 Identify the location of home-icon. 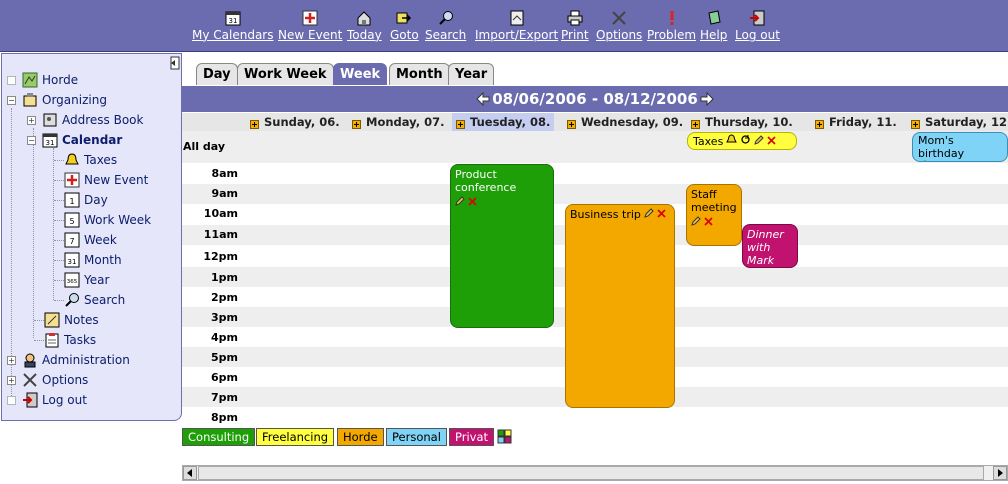
(364, 18).